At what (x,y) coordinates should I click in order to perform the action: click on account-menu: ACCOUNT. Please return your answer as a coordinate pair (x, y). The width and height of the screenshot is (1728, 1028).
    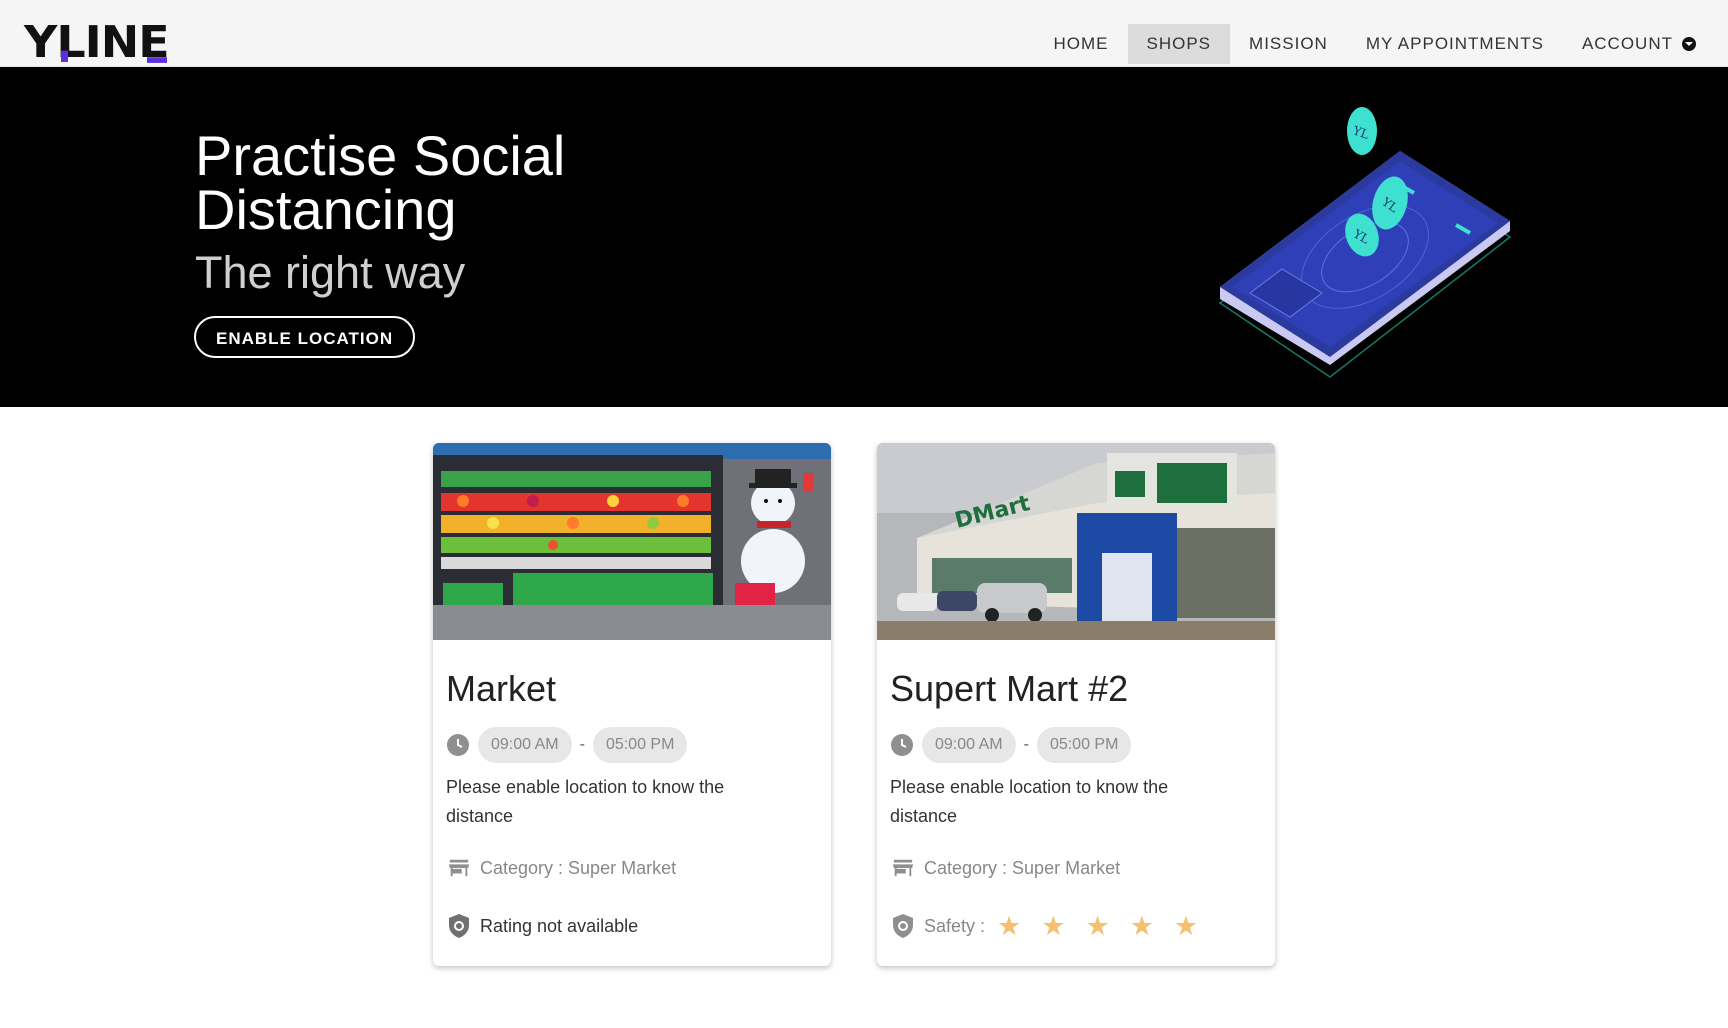
    Looking at the image, I should click on (1633, 44).